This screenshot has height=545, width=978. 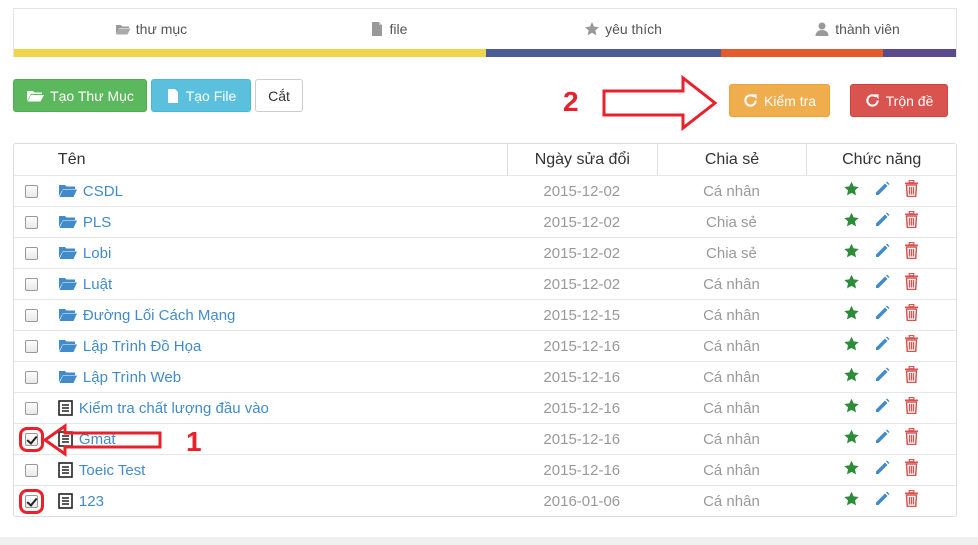 I want to click on item-name-link: CSDL, so click(x=103, y=191).